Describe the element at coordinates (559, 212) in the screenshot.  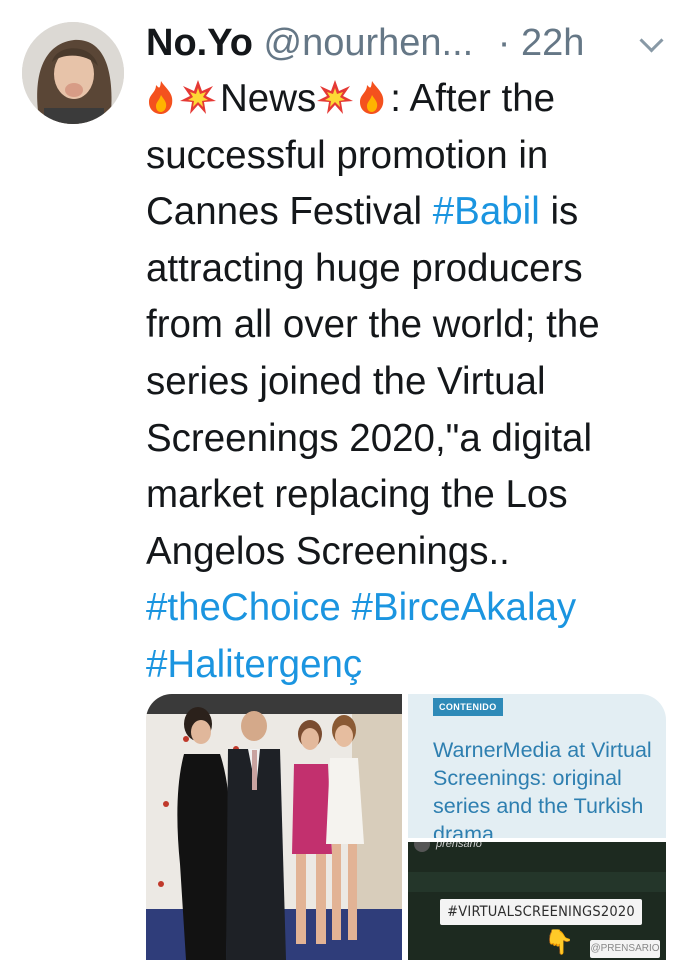
I see `tweet-text-fragment: is` at that location.